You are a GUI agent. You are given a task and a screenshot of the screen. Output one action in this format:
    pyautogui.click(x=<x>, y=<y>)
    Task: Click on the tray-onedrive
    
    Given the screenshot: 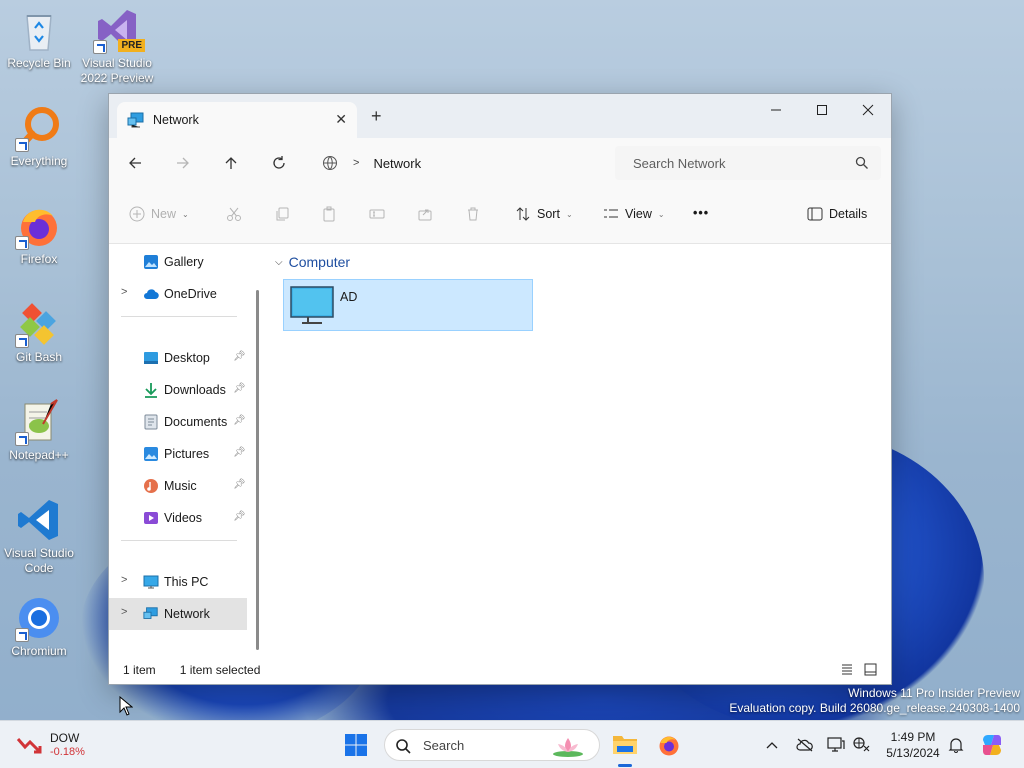 What is the action you would take?
    pyautogui.click(x=805, y=745)
    